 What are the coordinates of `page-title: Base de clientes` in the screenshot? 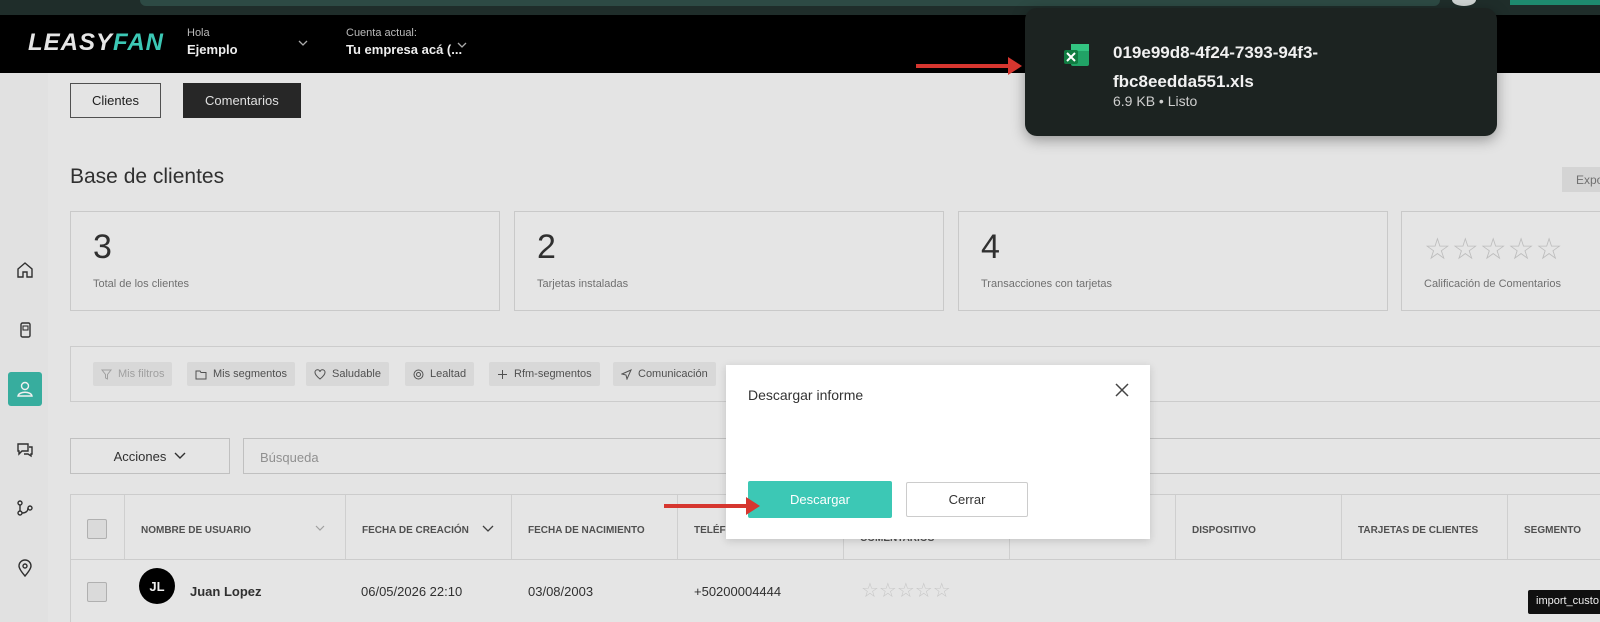 It's located at (147, 176).